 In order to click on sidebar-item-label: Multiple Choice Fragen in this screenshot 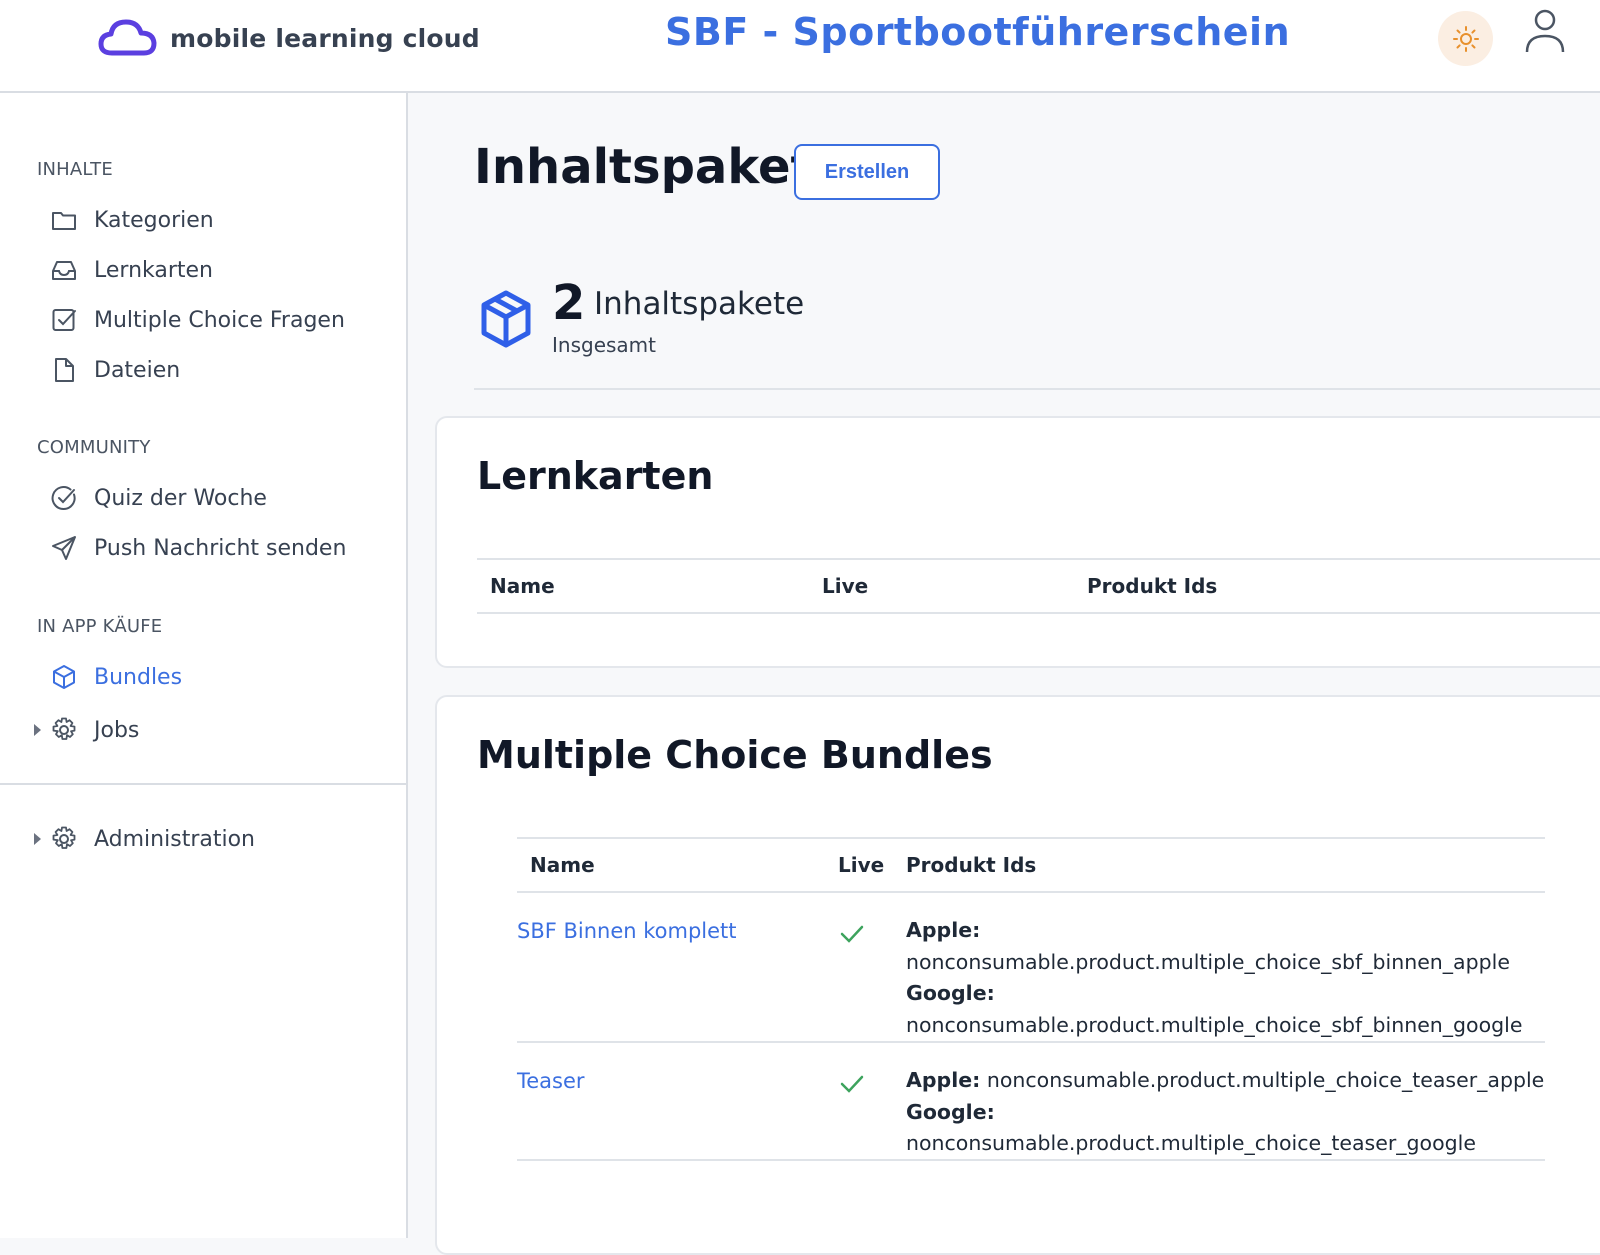, I will do `click(219, 320)`.